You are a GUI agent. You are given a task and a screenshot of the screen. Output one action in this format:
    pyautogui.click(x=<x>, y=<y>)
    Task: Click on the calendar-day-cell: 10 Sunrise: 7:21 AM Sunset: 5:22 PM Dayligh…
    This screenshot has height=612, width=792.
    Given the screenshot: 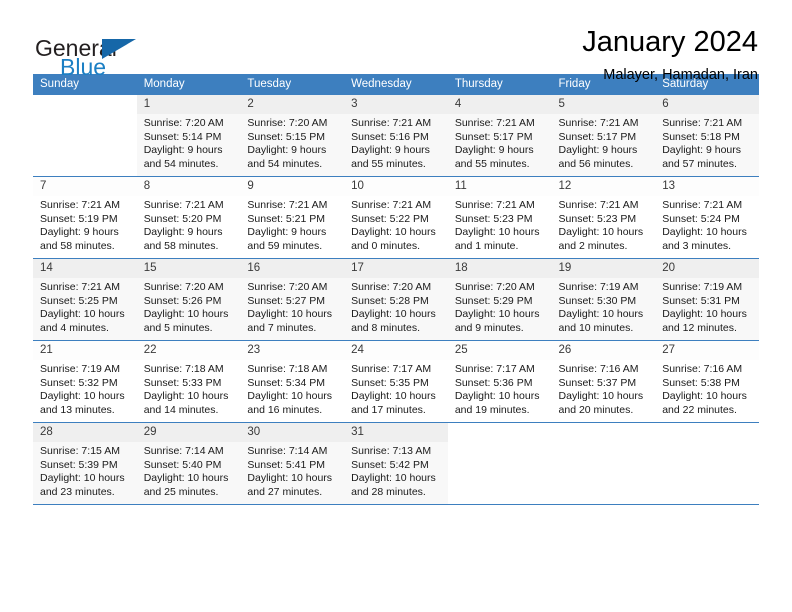 What is the action you would take?
    pyautogui.click(x=396, y=218)
    